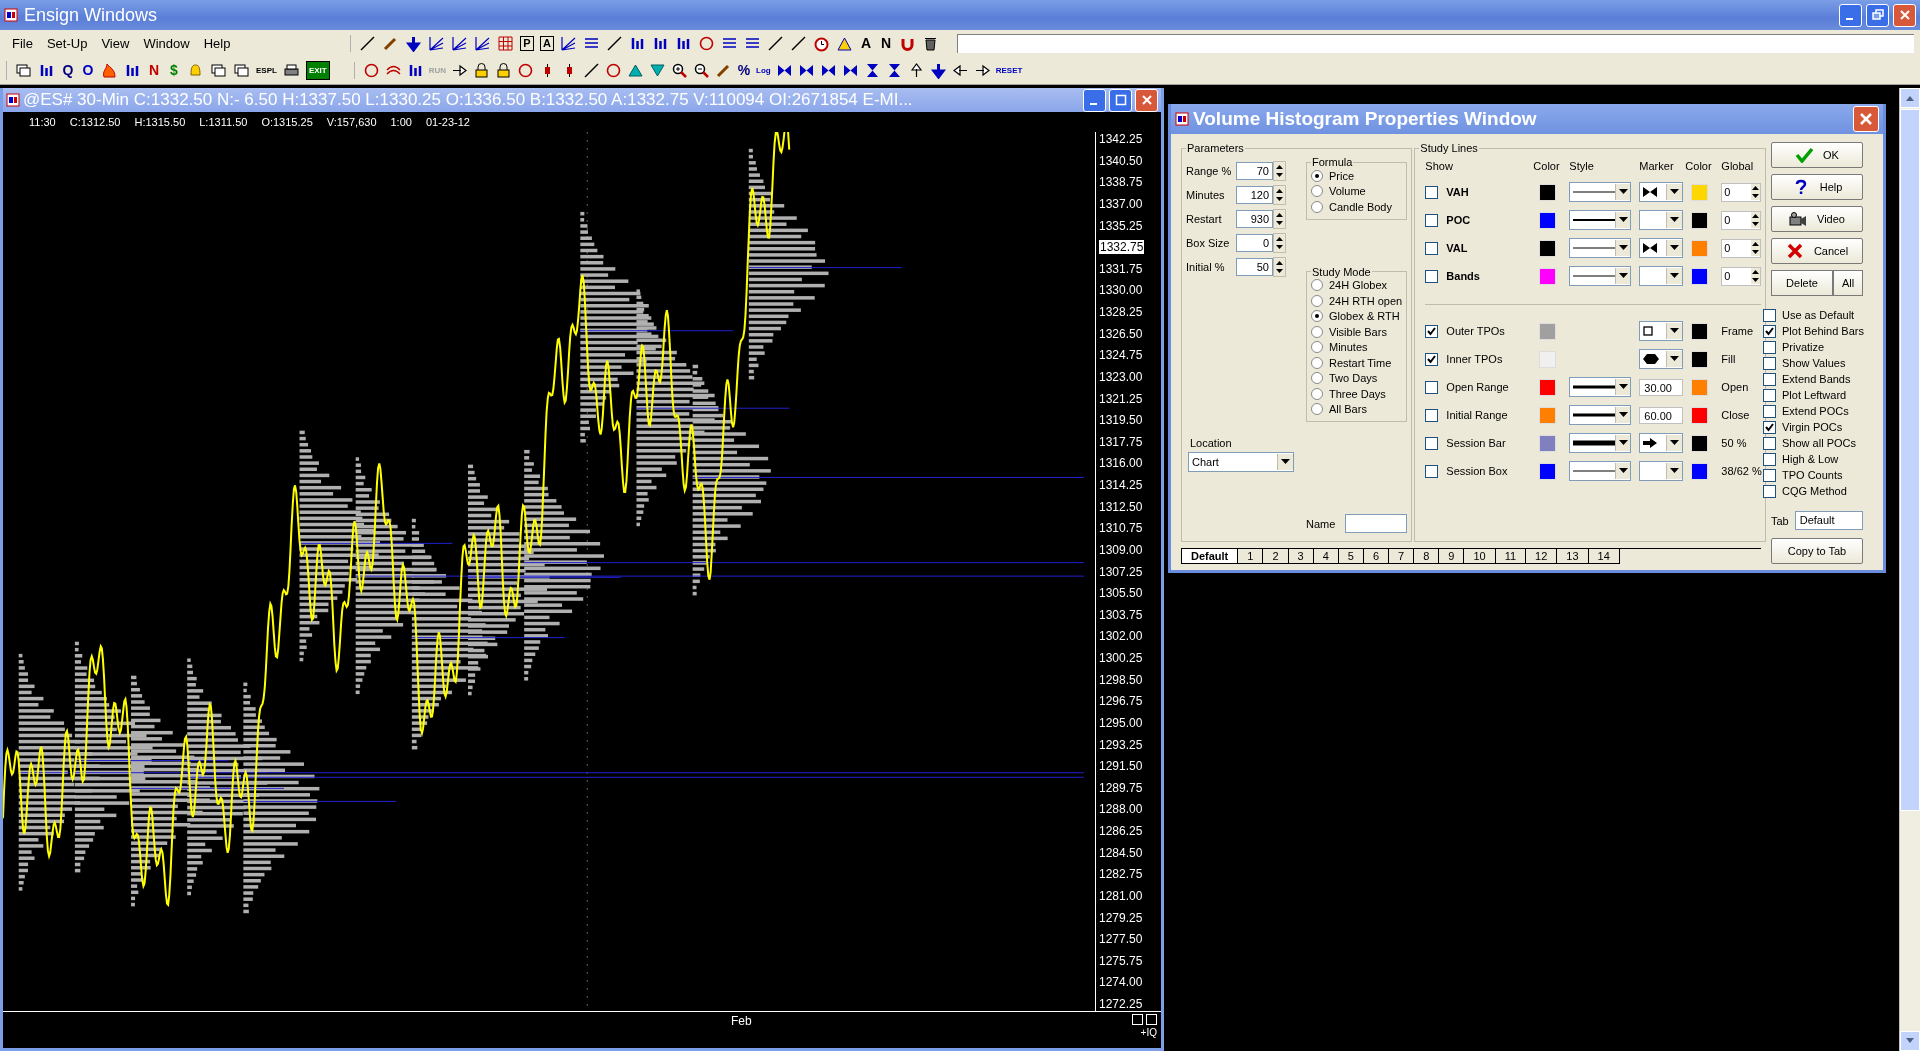 This screenshot has width=1920, height=1051. Describe the element at coordinates (109, 70) in the screenshot. I see `flame-icon` at that location.